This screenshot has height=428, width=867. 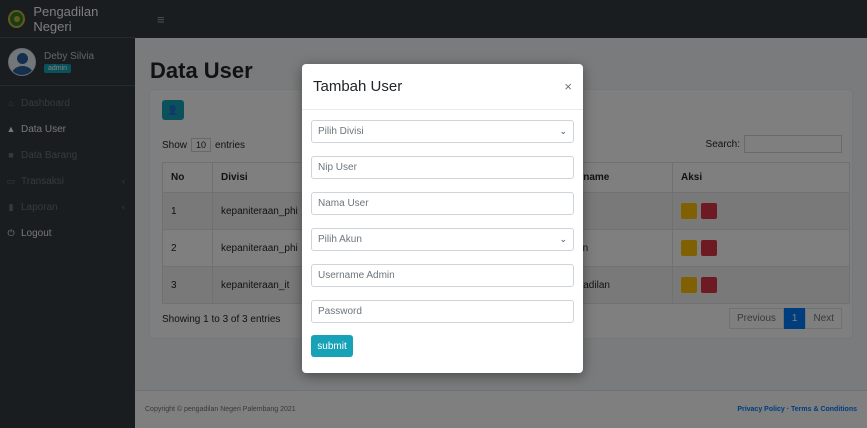 I want to click on modal-title: Tambah User, so click(x=358, y=86).